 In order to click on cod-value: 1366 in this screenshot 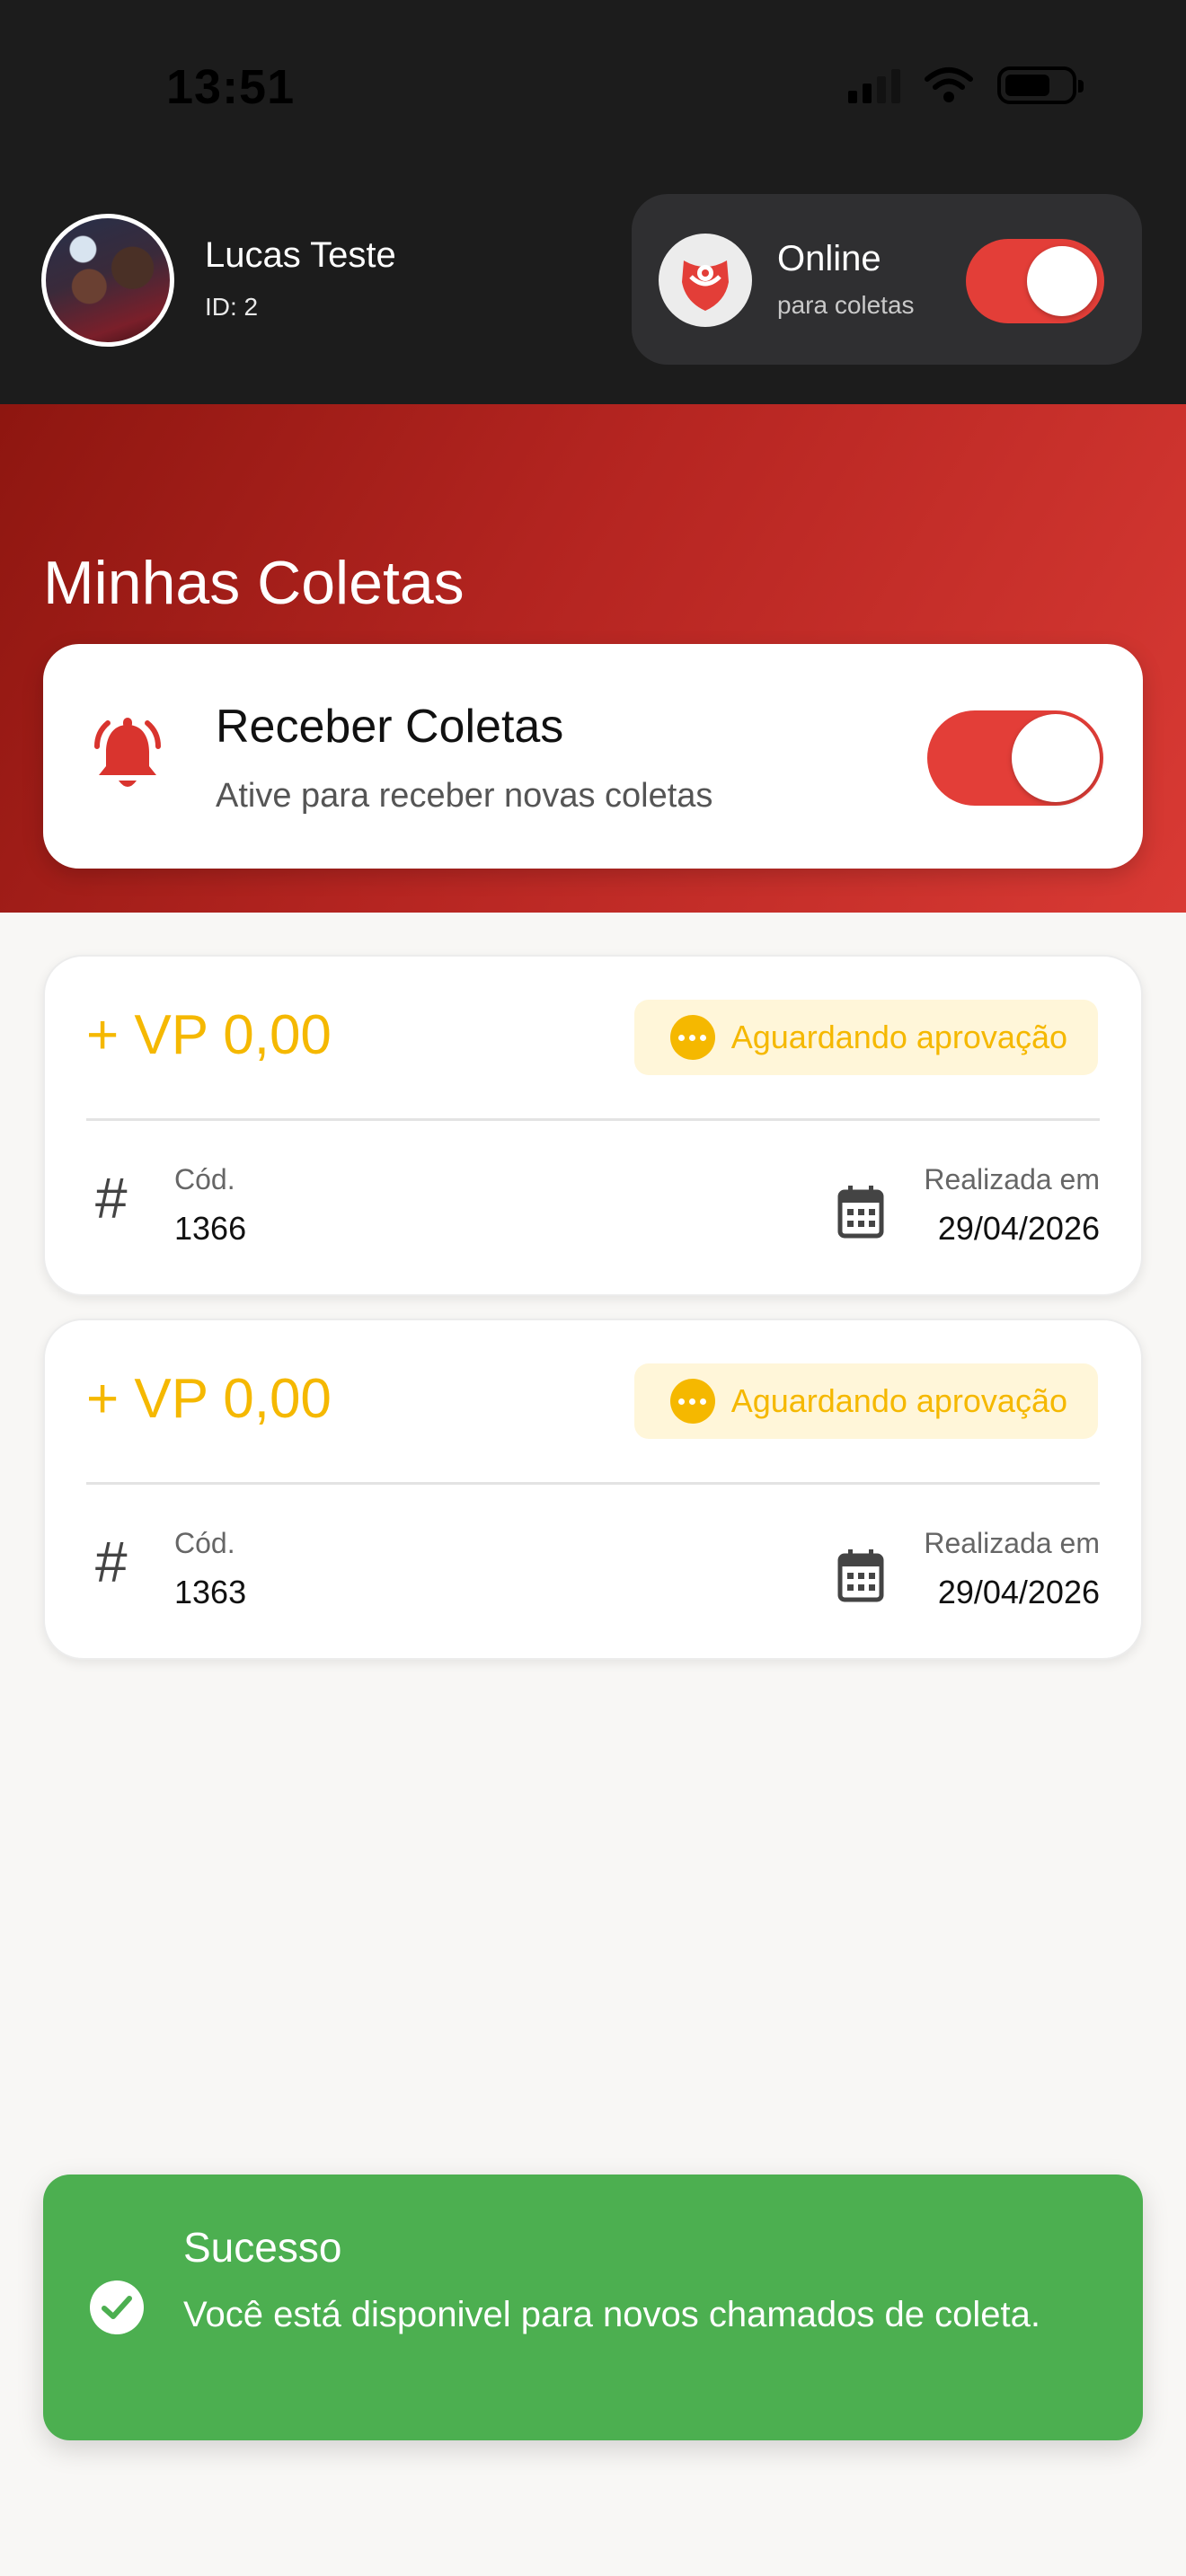, I will do `click(210, 1228)`.